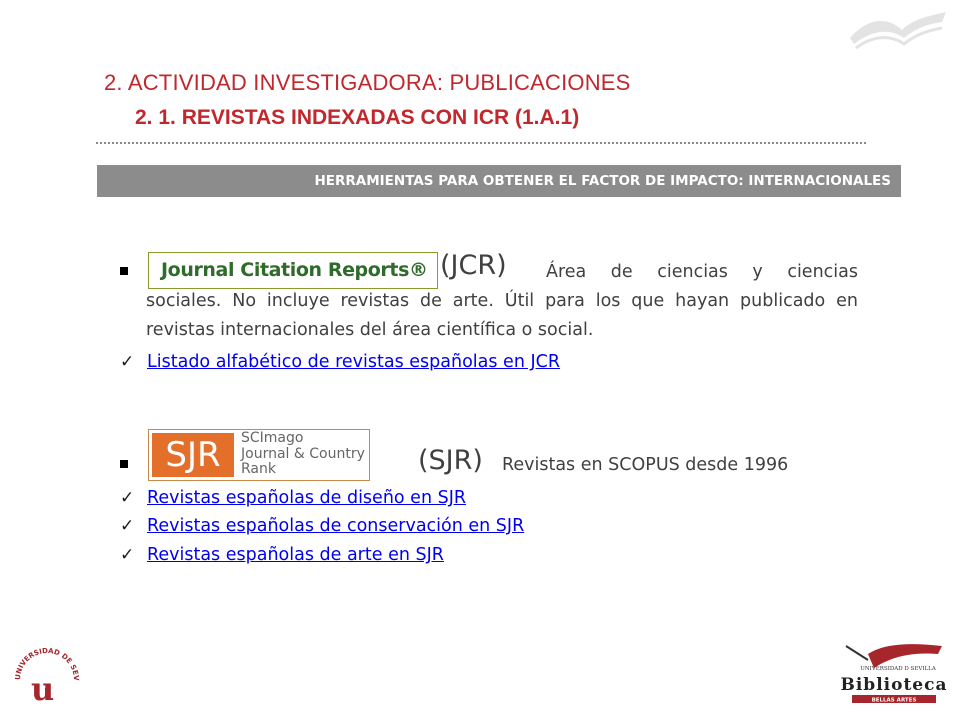 The height and width of the screenshot is (720, 960). Describe the element at coordinates (898, 669) in the screenshot. I see `svg-text: UNIVERSIDAD D SEVILLA` at that location.